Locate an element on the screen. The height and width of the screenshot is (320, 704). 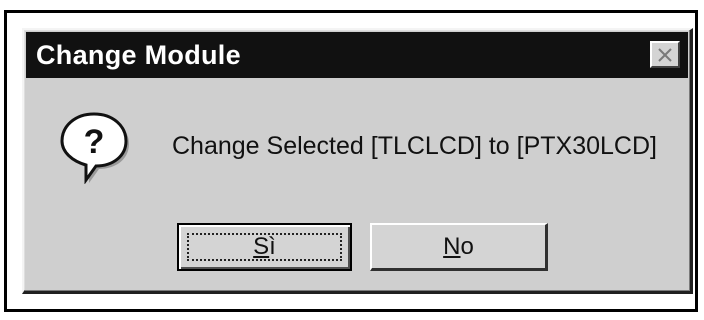
dialog-message: Change Selected [TLCLCD] to [PTX30LCD] is located at coordinates (414, 146).